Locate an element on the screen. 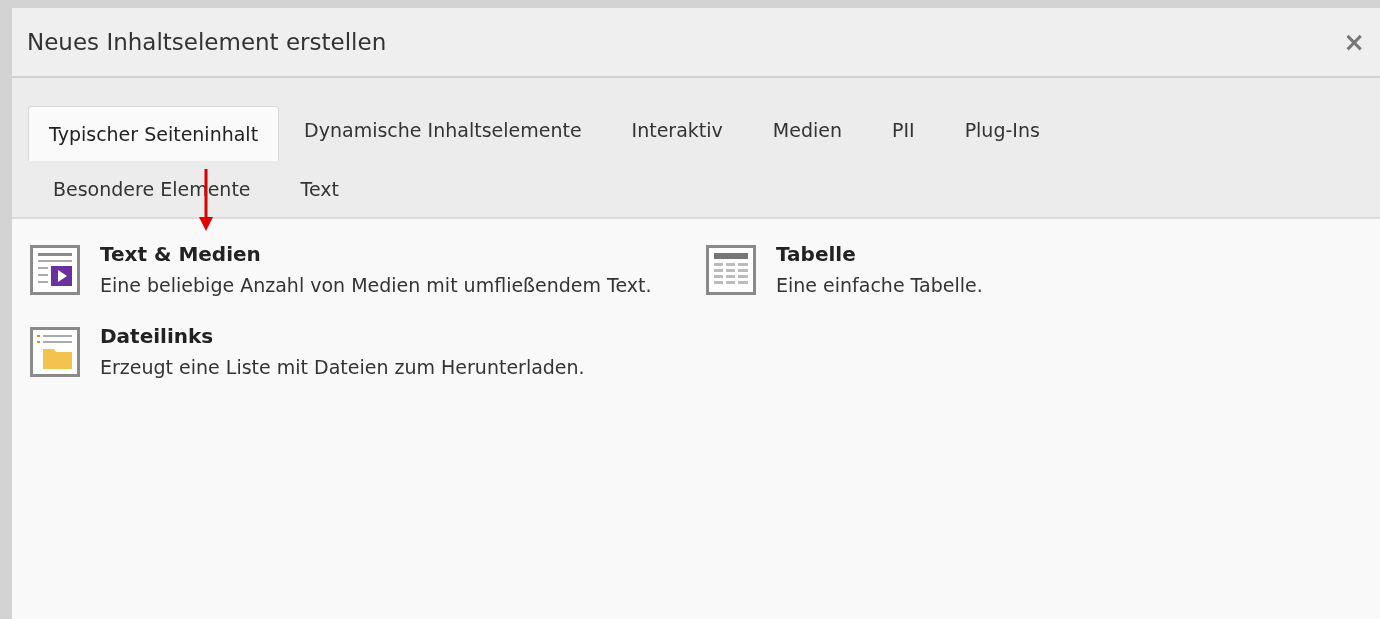  tab: Plug-Ins is located at coordinates (1002, 130).